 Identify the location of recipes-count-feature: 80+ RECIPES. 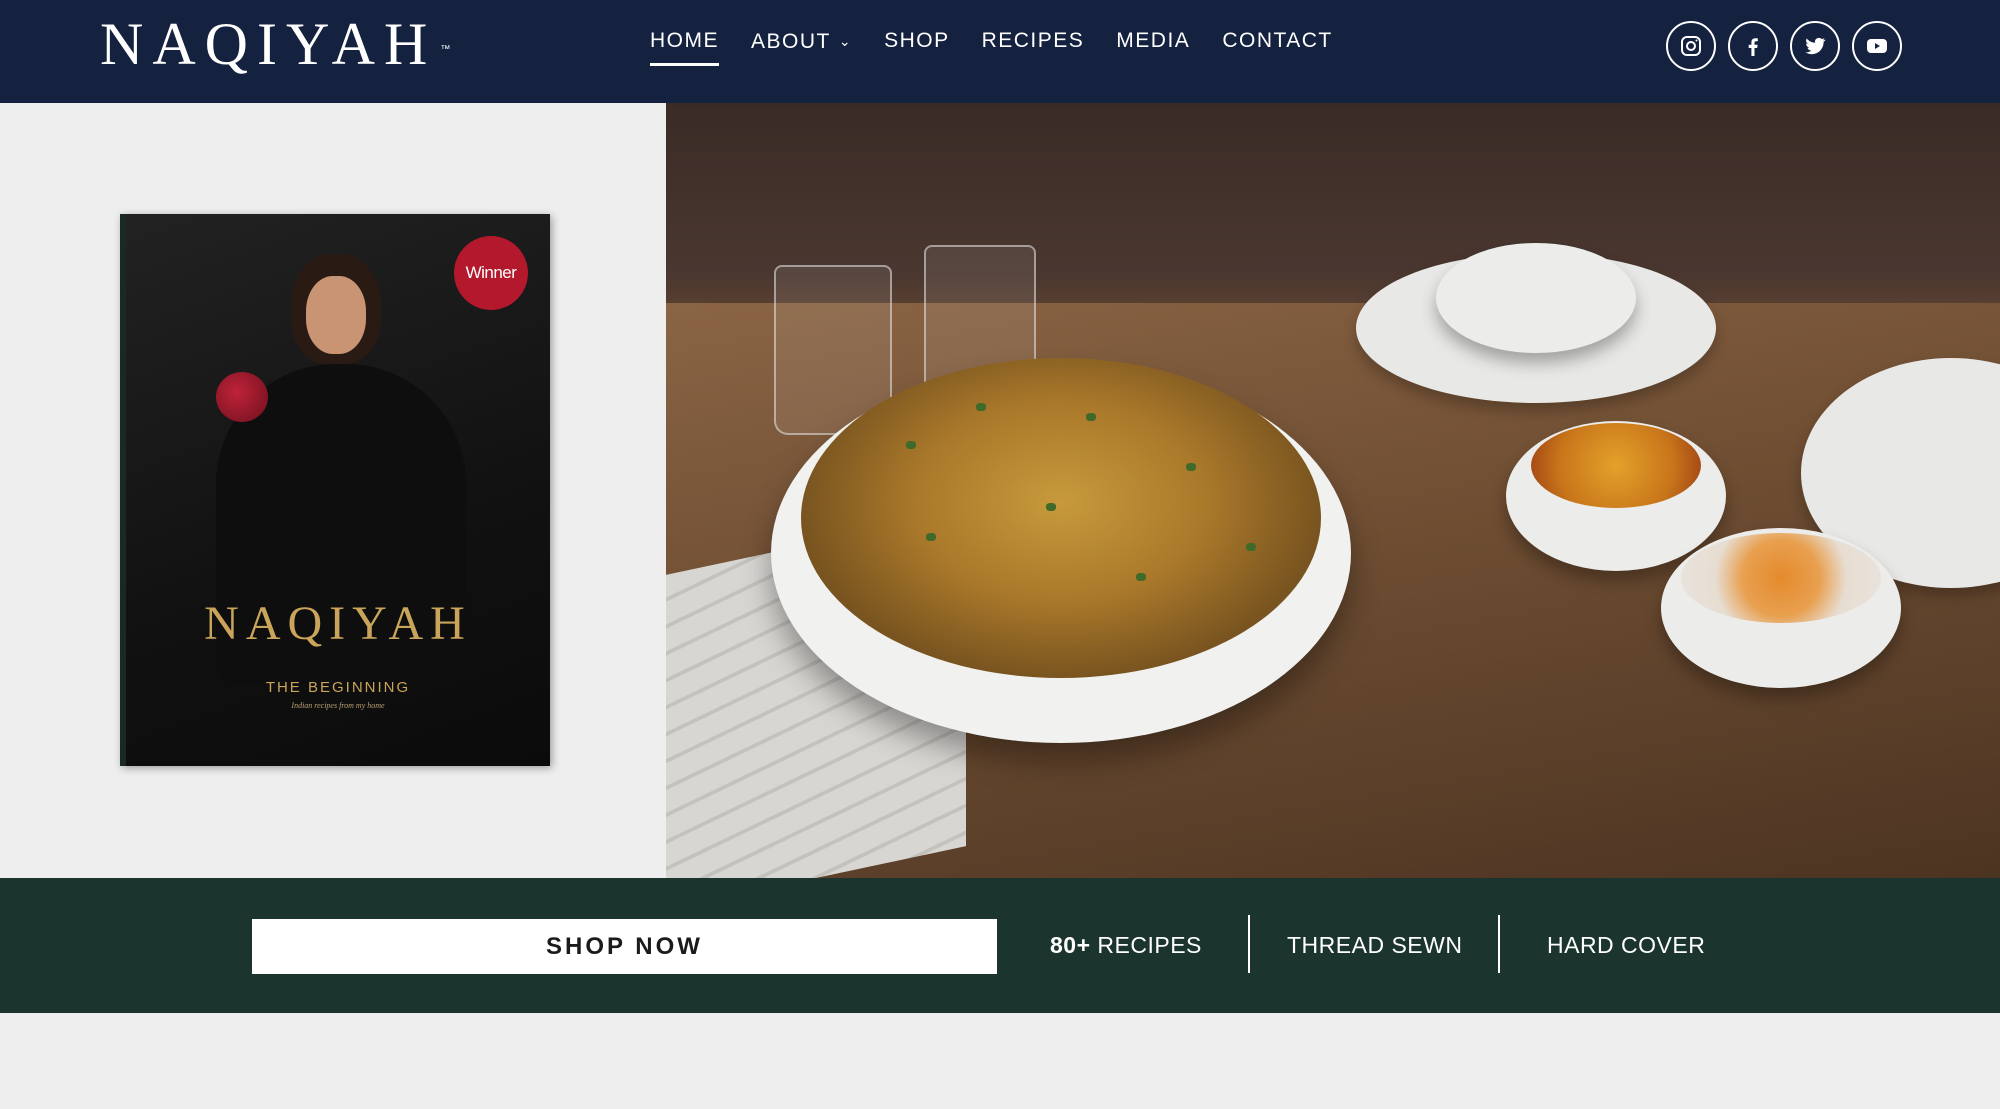
(1126, 945).